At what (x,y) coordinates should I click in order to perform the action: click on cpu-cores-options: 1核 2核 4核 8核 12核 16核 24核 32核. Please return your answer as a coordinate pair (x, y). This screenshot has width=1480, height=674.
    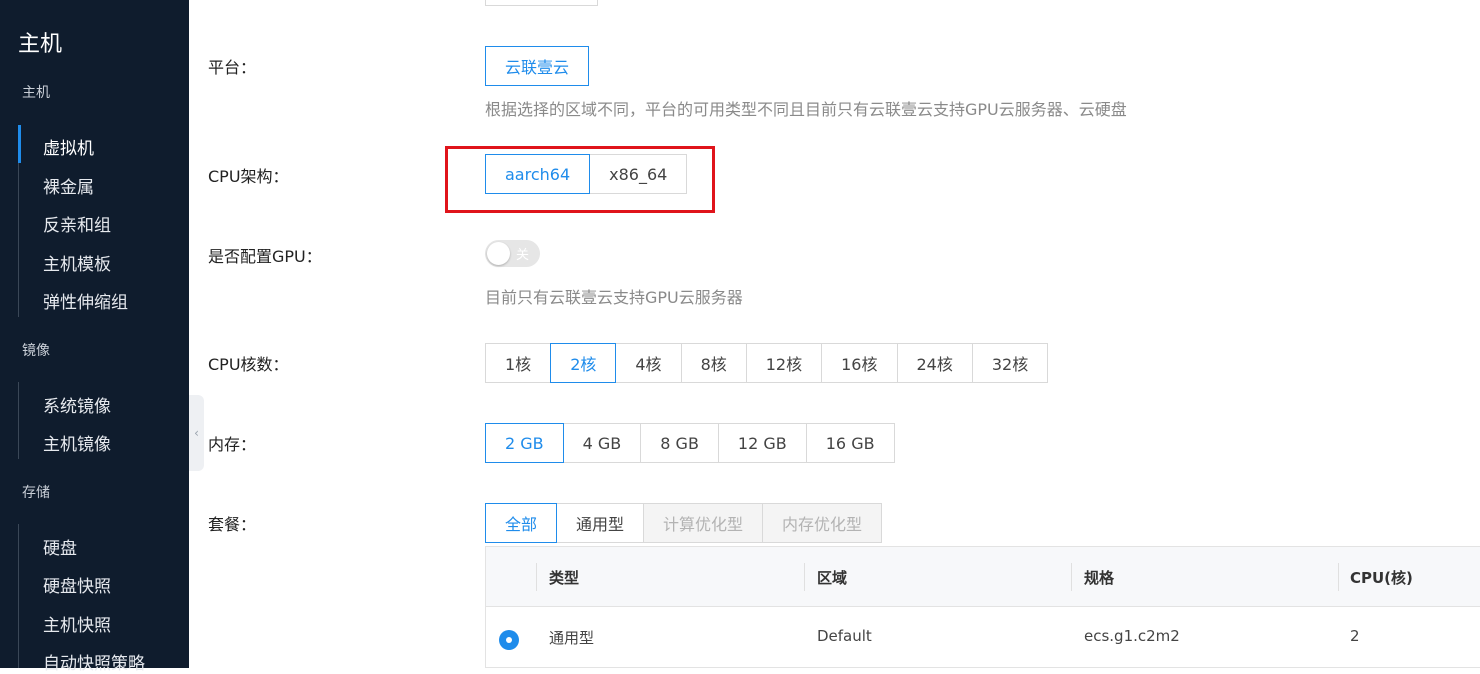
    Looking at the image, I should click on (767, 363).